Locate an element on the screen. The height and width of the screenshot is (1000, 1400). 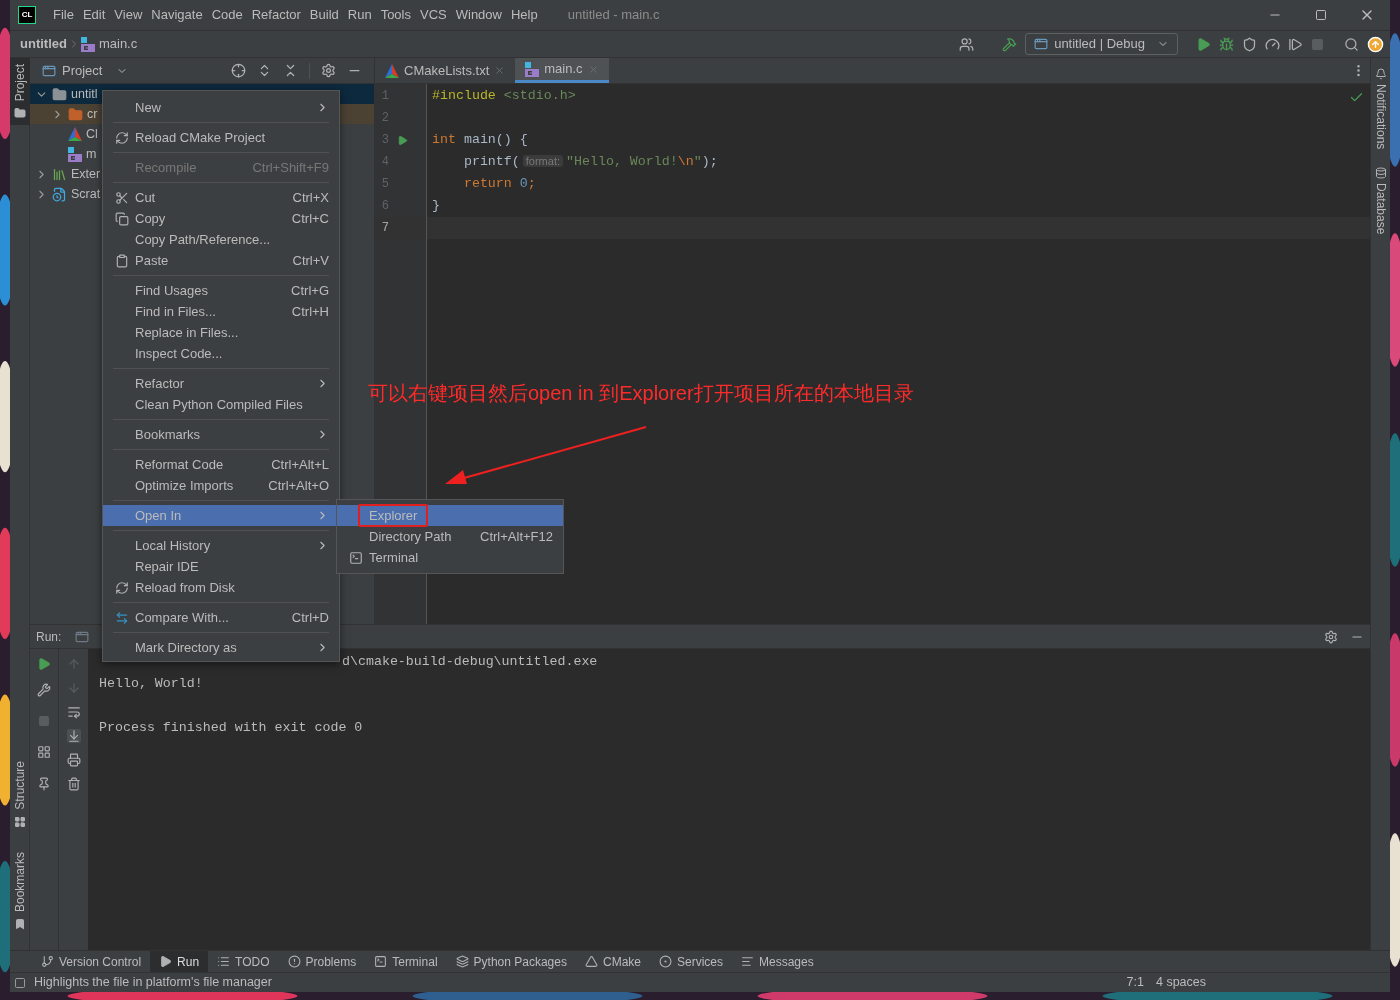
console-output-line: Hello, World! is located at coordinates (151, 684).